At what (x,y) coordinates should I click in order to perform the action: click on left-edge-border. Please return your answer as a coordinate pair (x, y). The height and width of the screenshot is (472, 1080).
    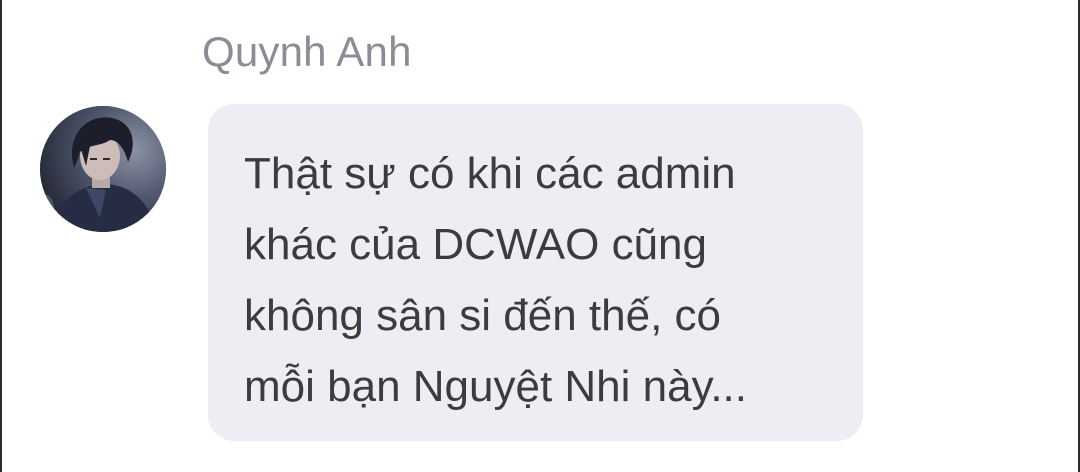
    Looking at the image, I should click on (1, 236).